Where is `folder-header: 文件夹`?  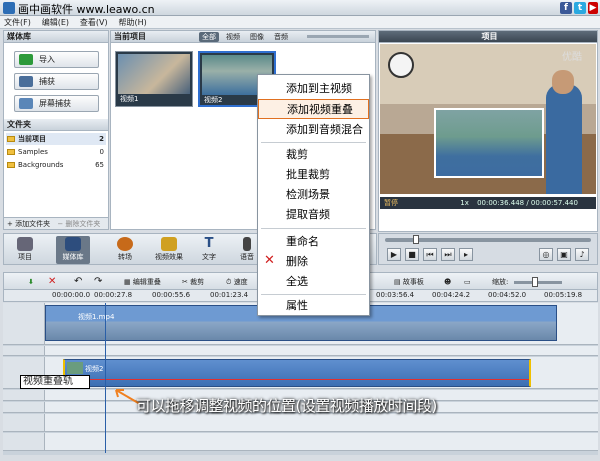
folder-header: 文件夹 is located at coordinates (56, 125).